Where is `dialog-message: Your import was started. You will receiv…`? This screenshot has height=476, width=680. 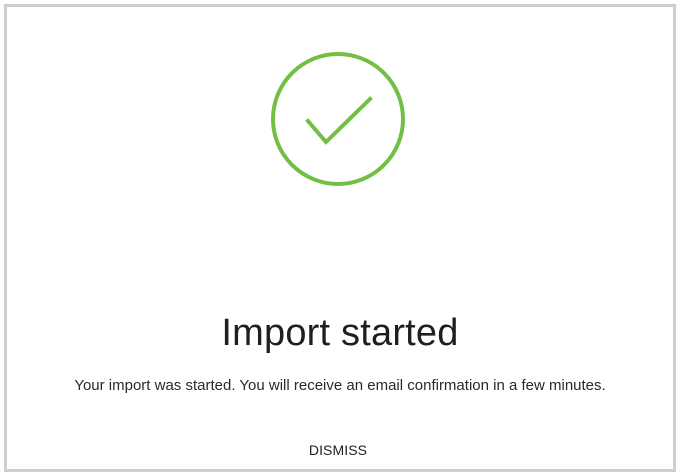 dialog-message: Your import was started. You will receiv… is located at coordinates (340, 385).